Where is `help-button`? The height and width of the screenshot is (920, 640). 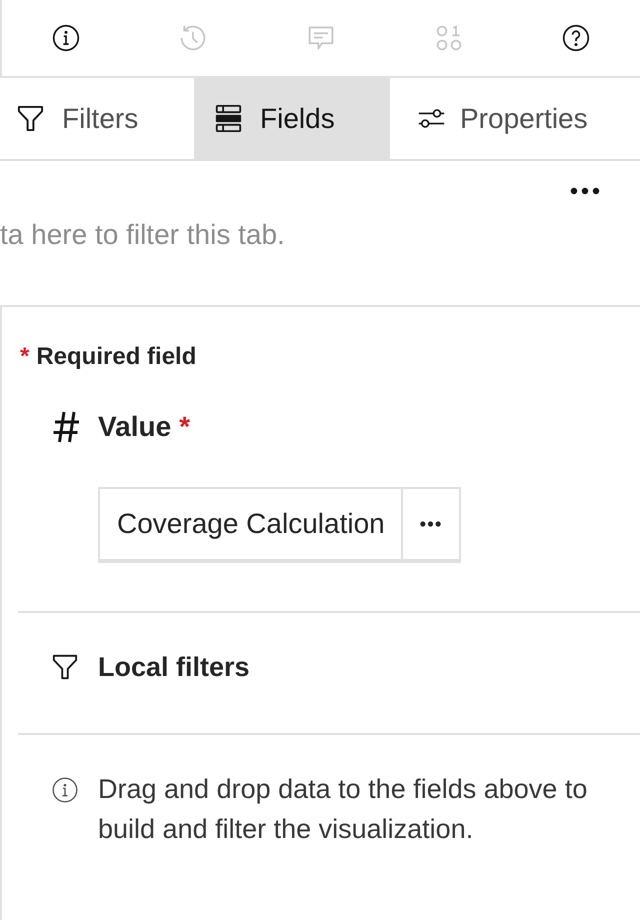 help-button is located at coordinates (576, 38).